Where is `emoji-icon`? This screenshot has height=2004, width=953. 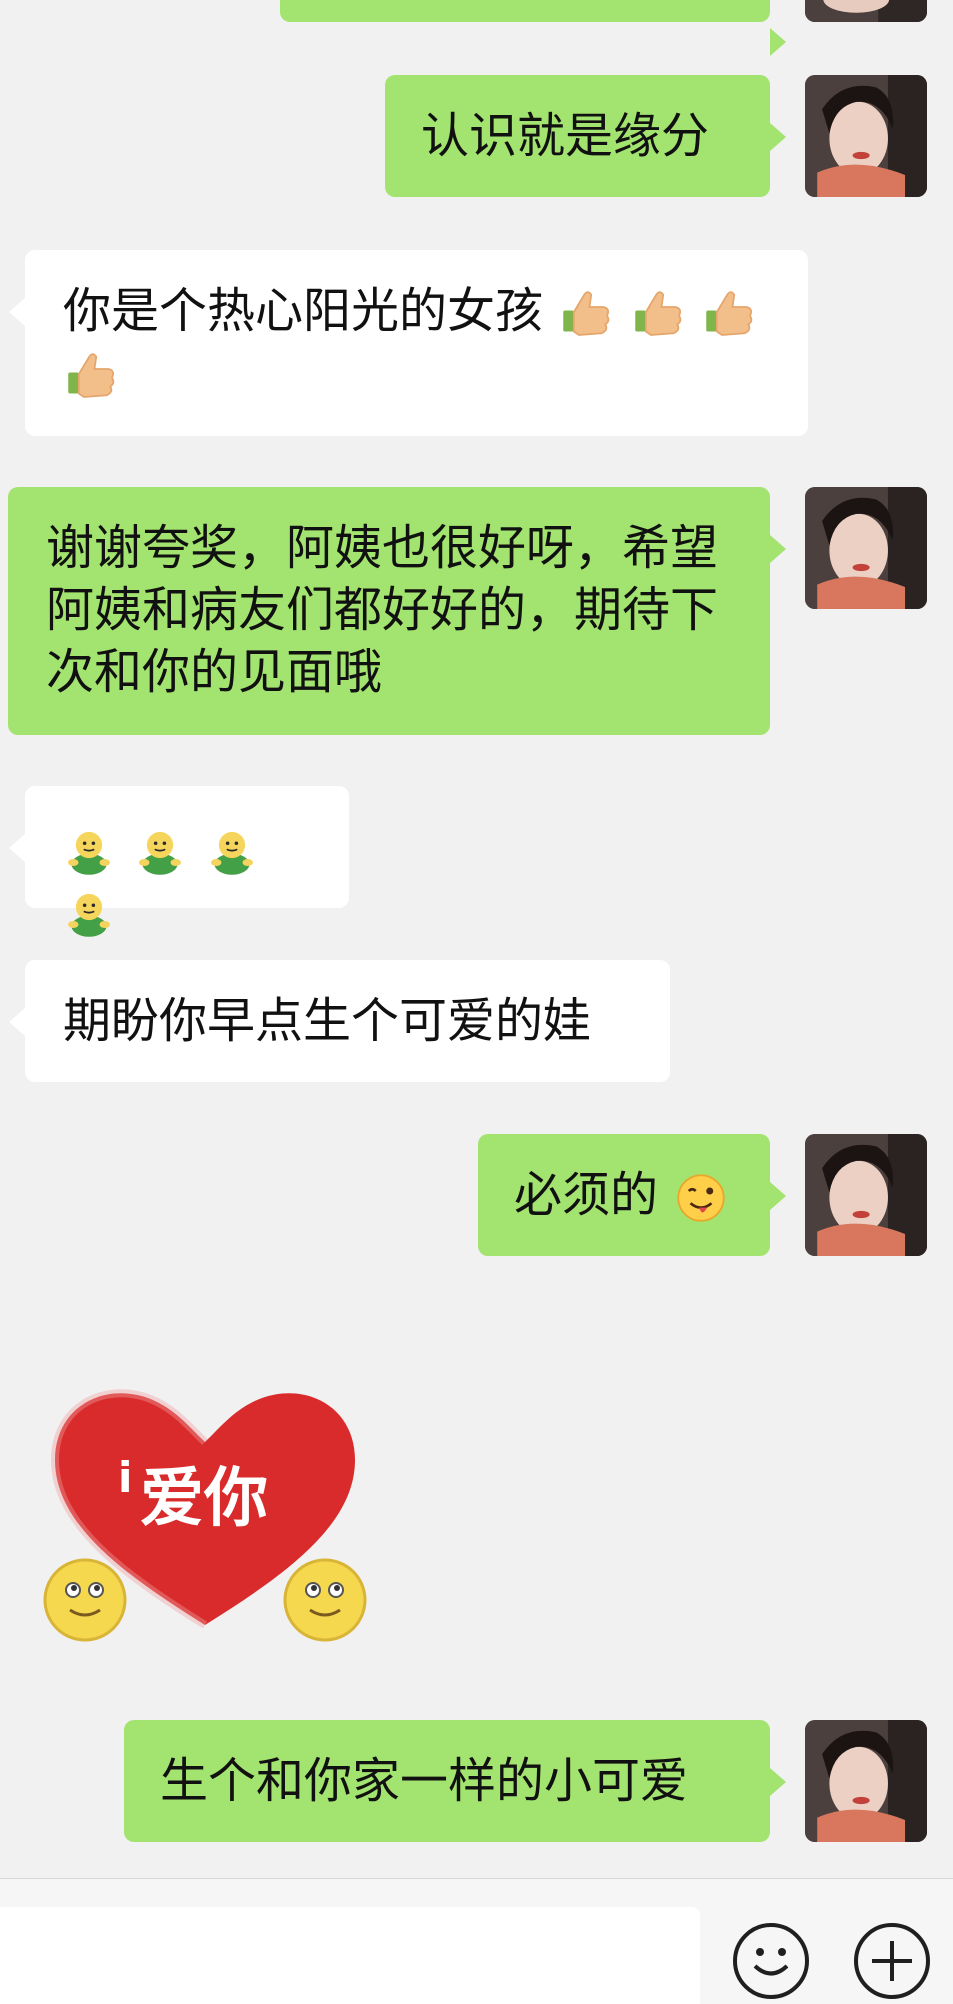
emoji-icon is located at coordinates (771, 1961).